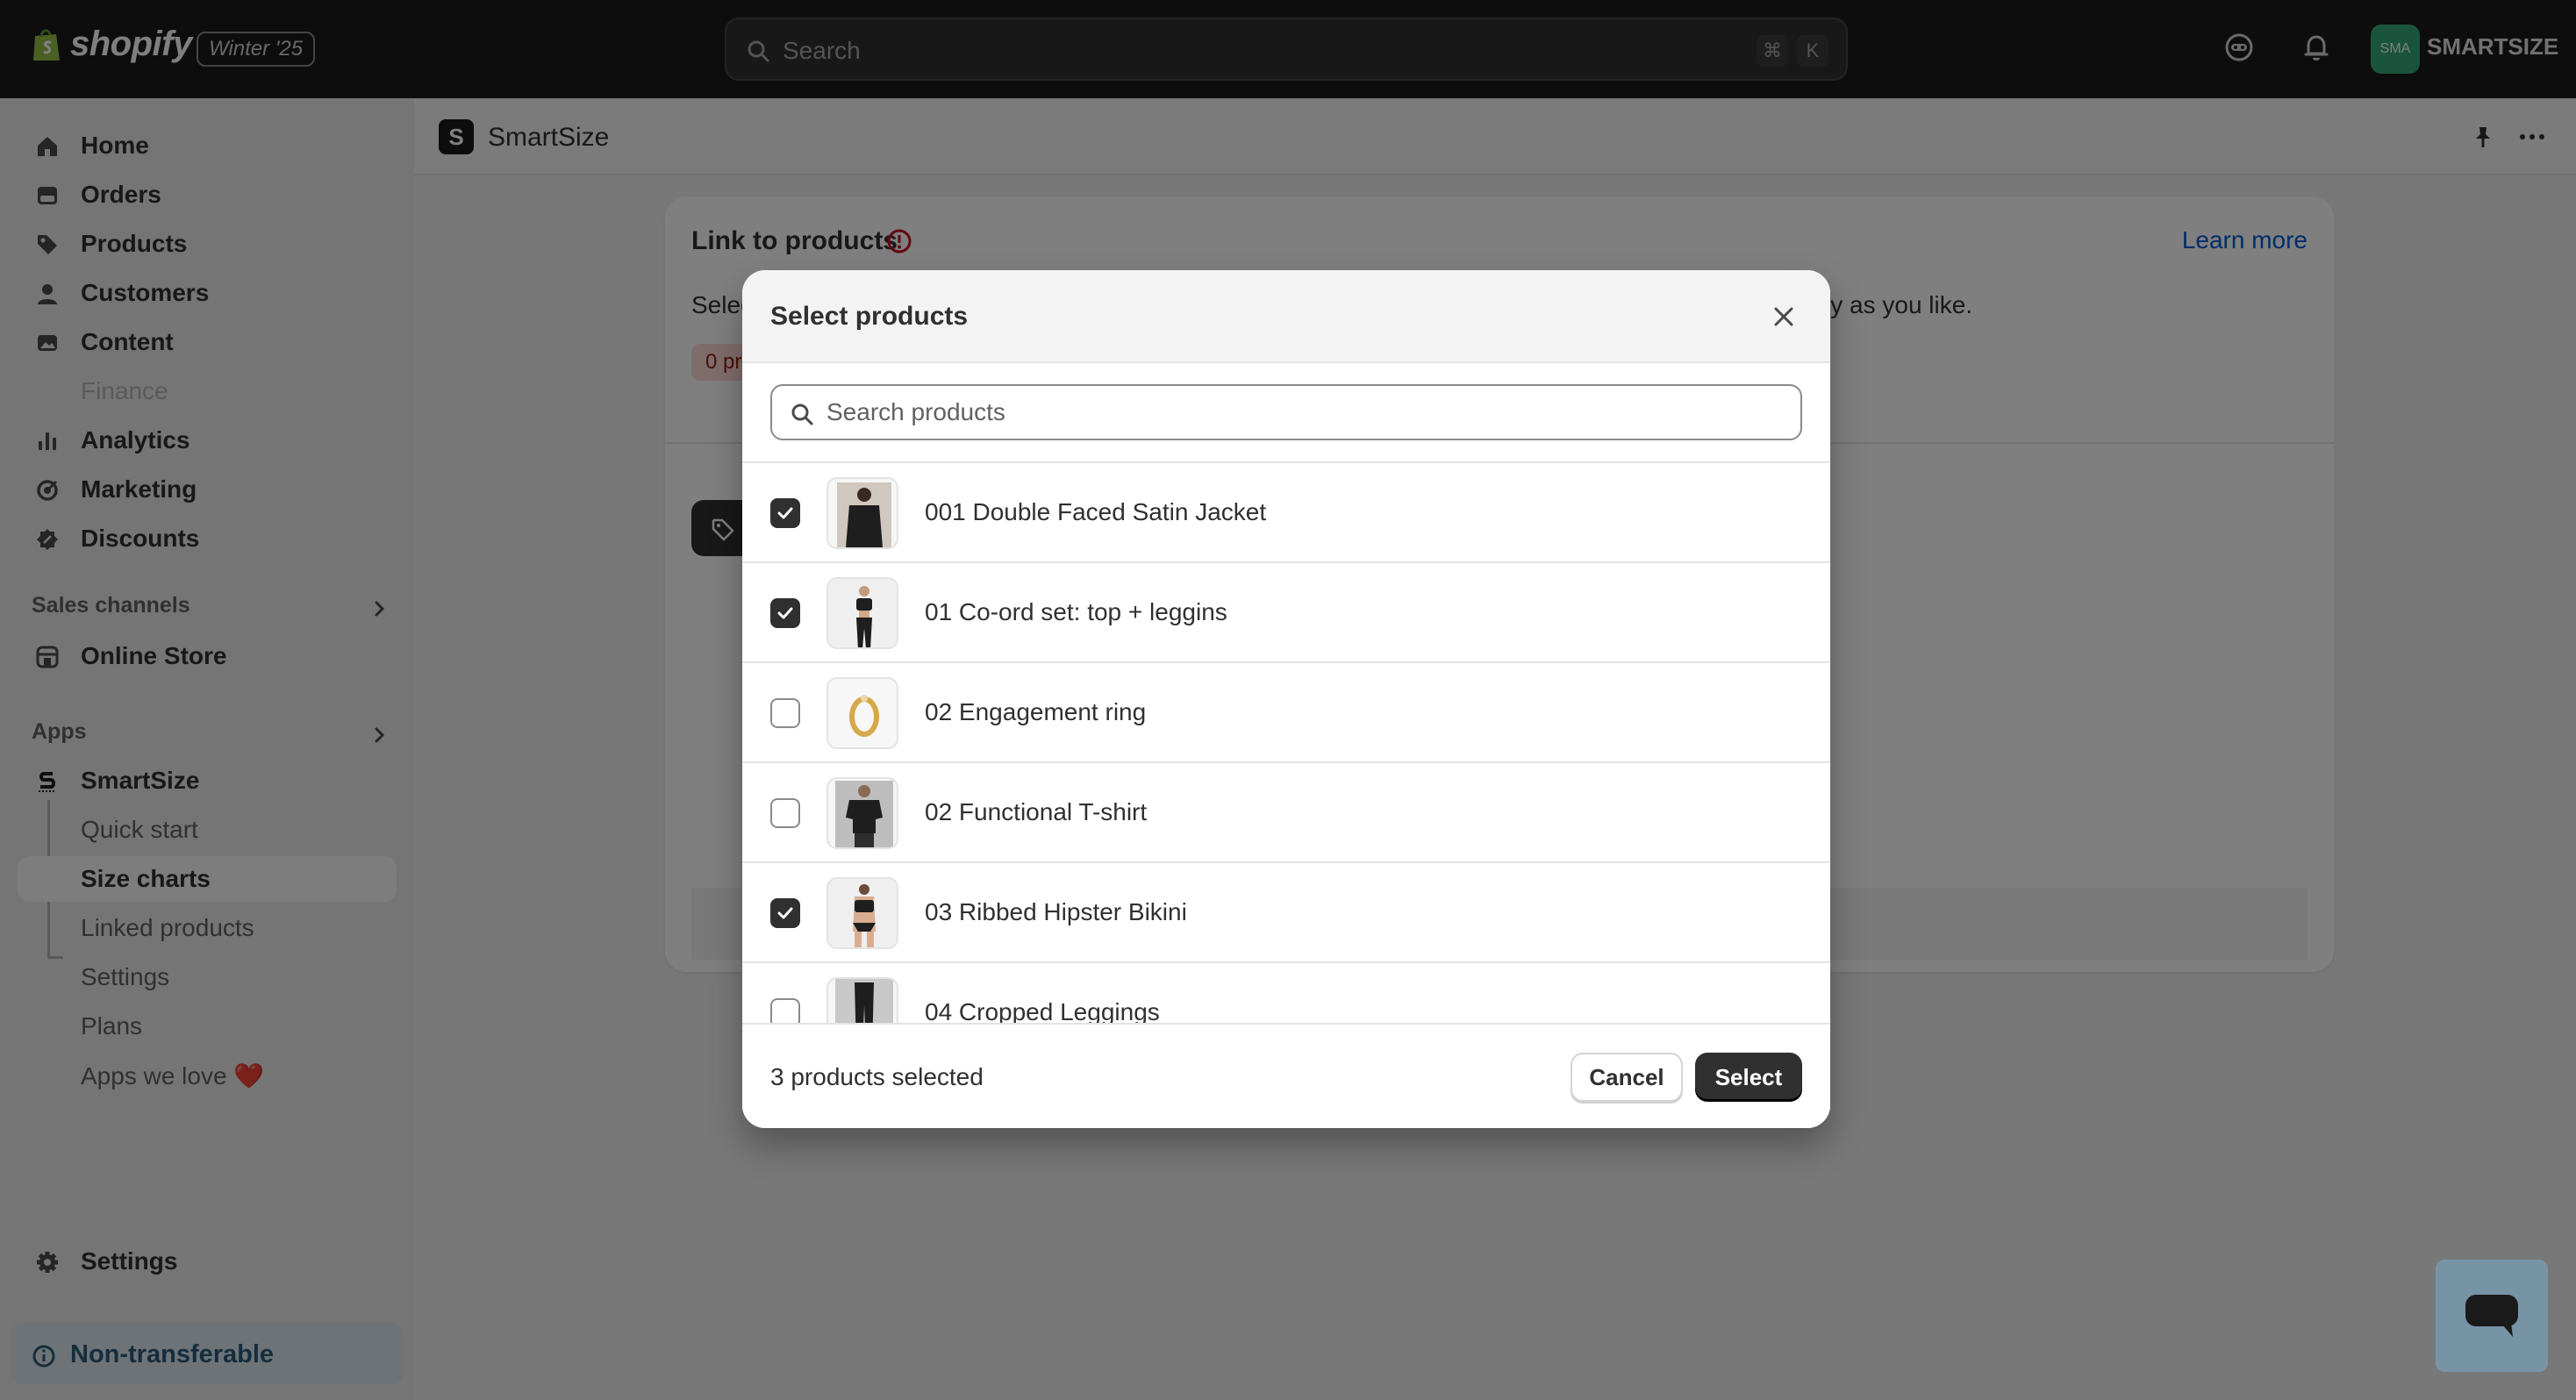 The width and height of the screenshot is (2576, 1400). I want to click on product-row: 04 Cropped Leggings, so click(1286, 993).